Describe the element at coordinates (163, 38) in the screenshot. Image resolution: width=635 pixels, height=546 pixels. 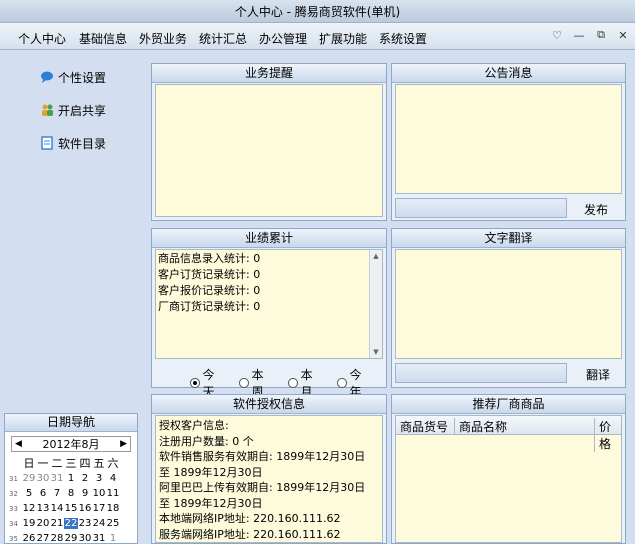
I see `menu-foreign-trade: 外贸业务` at that location.